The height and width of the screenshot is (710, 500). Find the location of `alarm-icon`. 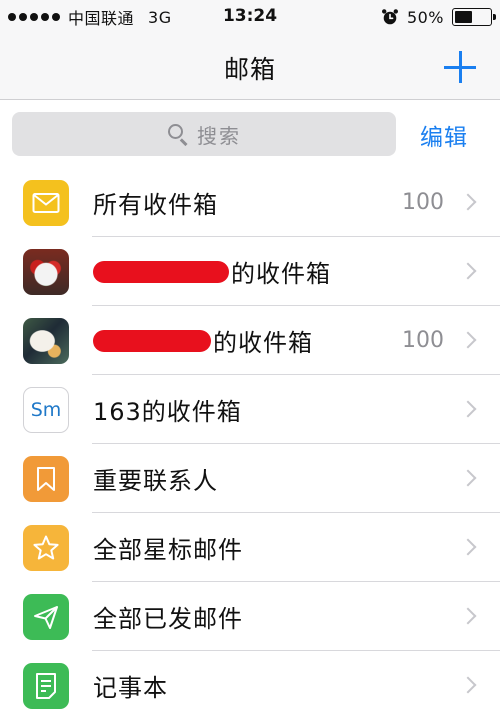

alarm-icon is located at coordinates (389, 17).